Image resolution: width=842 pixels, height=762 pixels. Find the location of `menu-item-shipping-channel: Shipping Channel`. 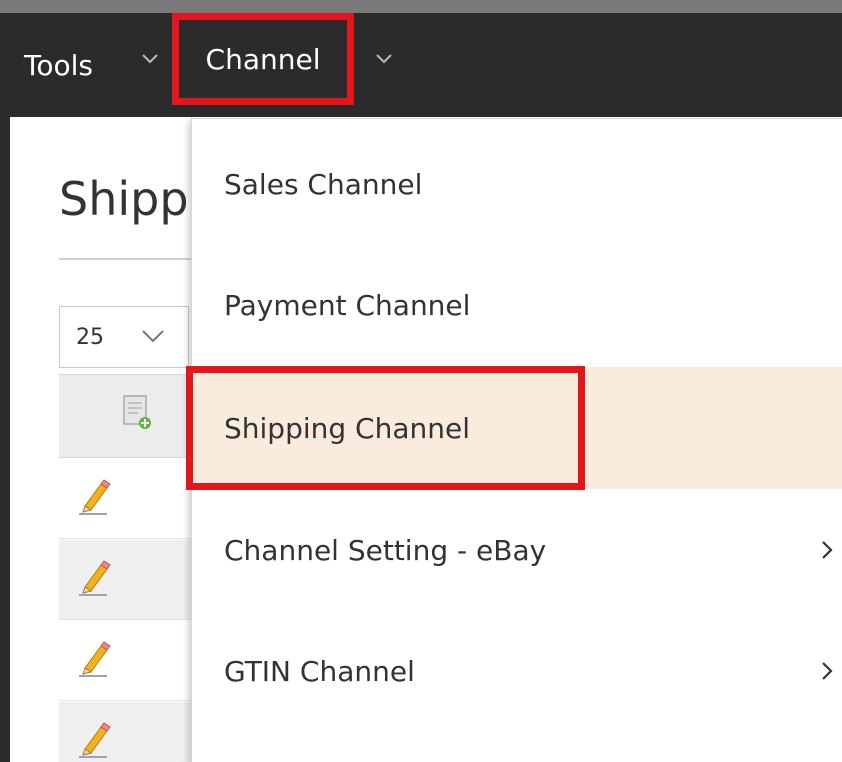

menu-item-shipping-channel: Shipping Channel is located at coordinates (517, 428).